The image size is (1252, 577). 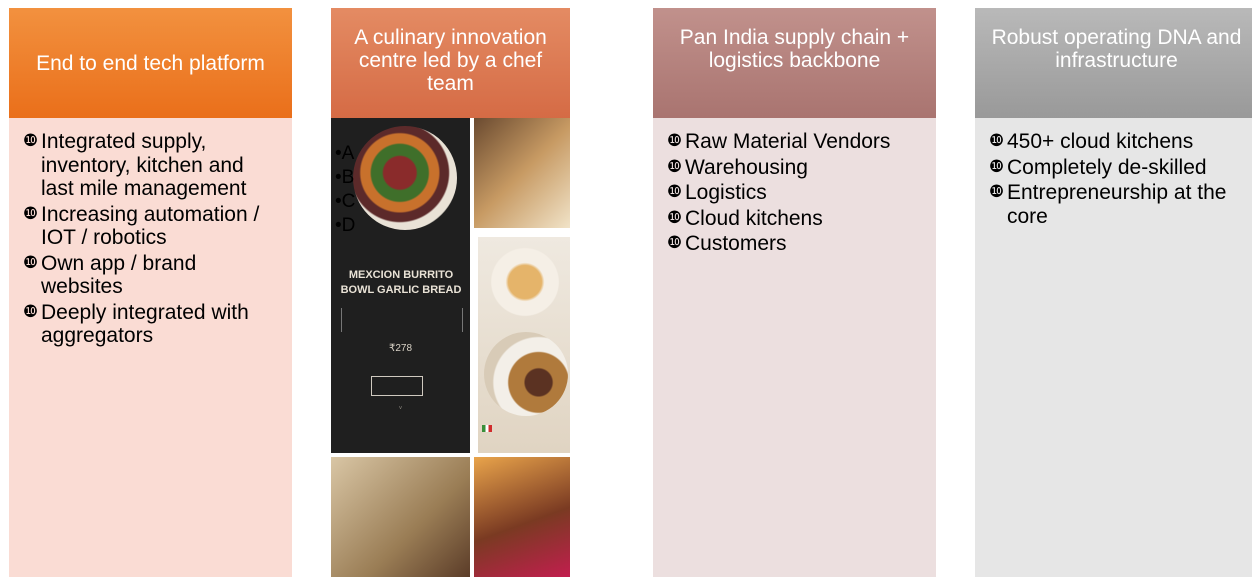 What do you see at coordinates (727, 243) in the screenshot?
I see `list-item: ❿ Customers` at bounding box center [727, 243].